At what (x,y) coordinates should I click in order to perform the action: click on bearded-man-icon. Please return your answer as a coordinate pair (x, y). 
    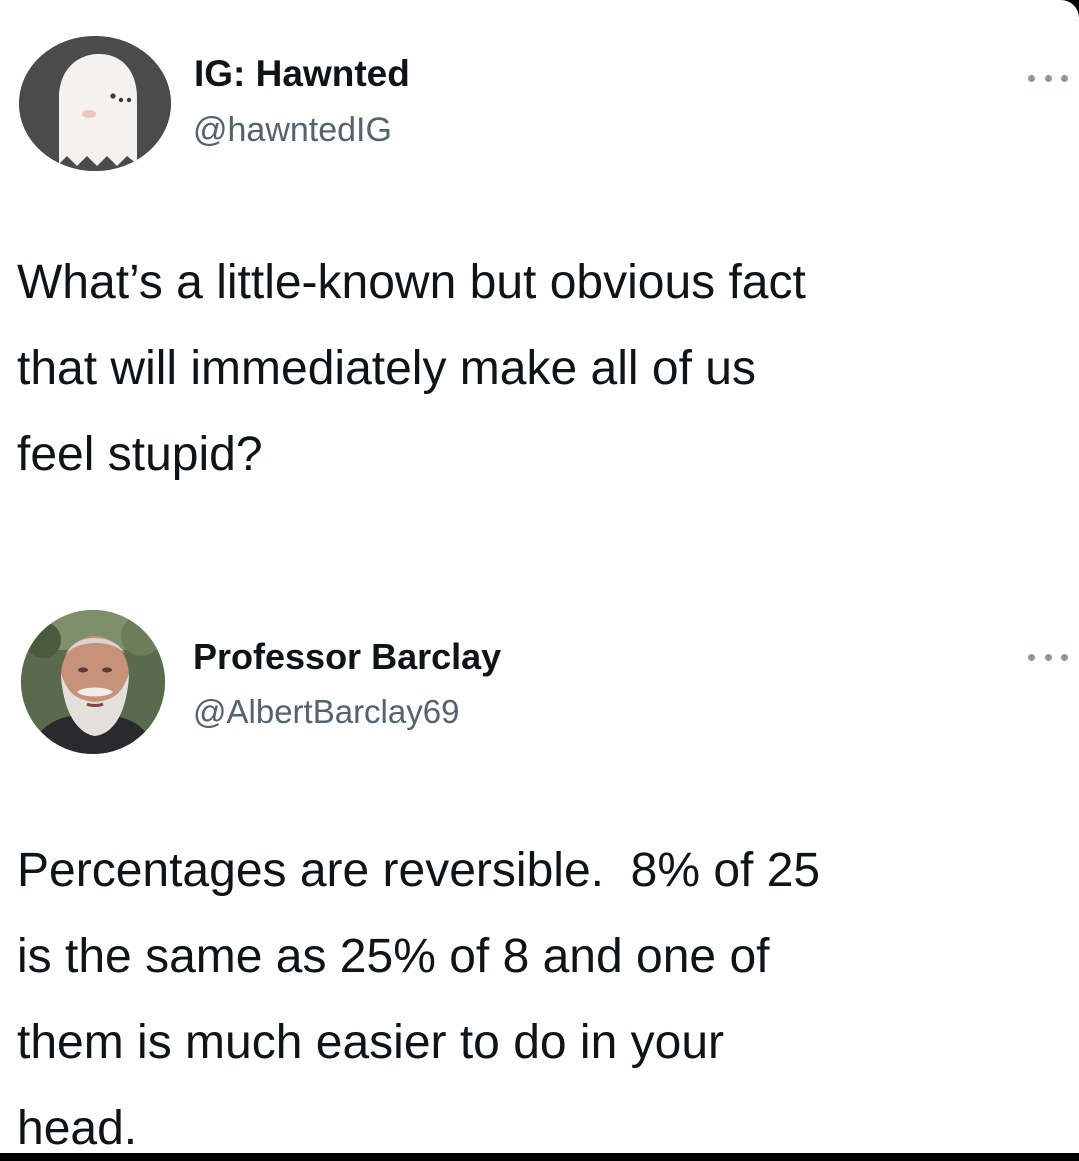
    Looking at the image, I should click on (93, 682).